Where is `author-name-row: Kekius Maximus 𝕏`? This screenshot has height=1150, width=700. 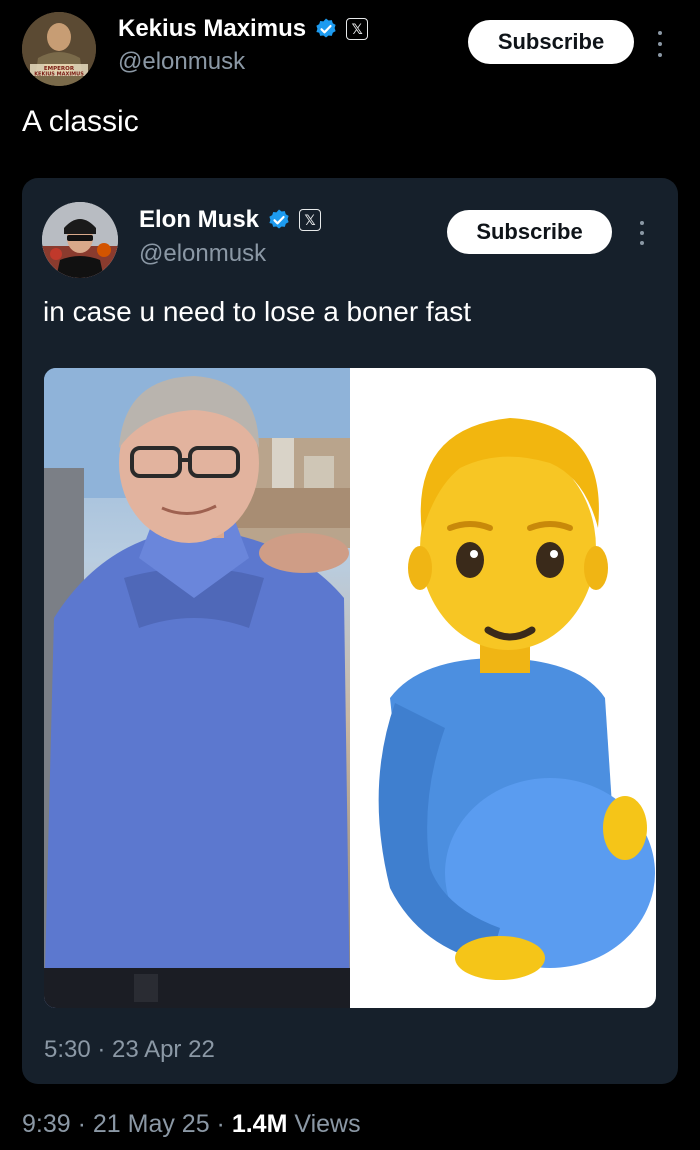 author-name-row: Kekius Maximus 𝕏 is located at coordinates (243, 29).